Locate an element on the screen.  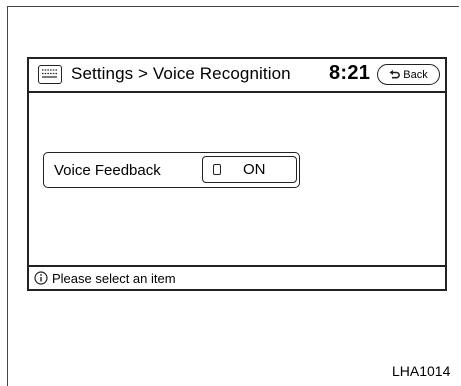
voice-feedback-label: Voice Feedback is located at coordinates (107, 170).